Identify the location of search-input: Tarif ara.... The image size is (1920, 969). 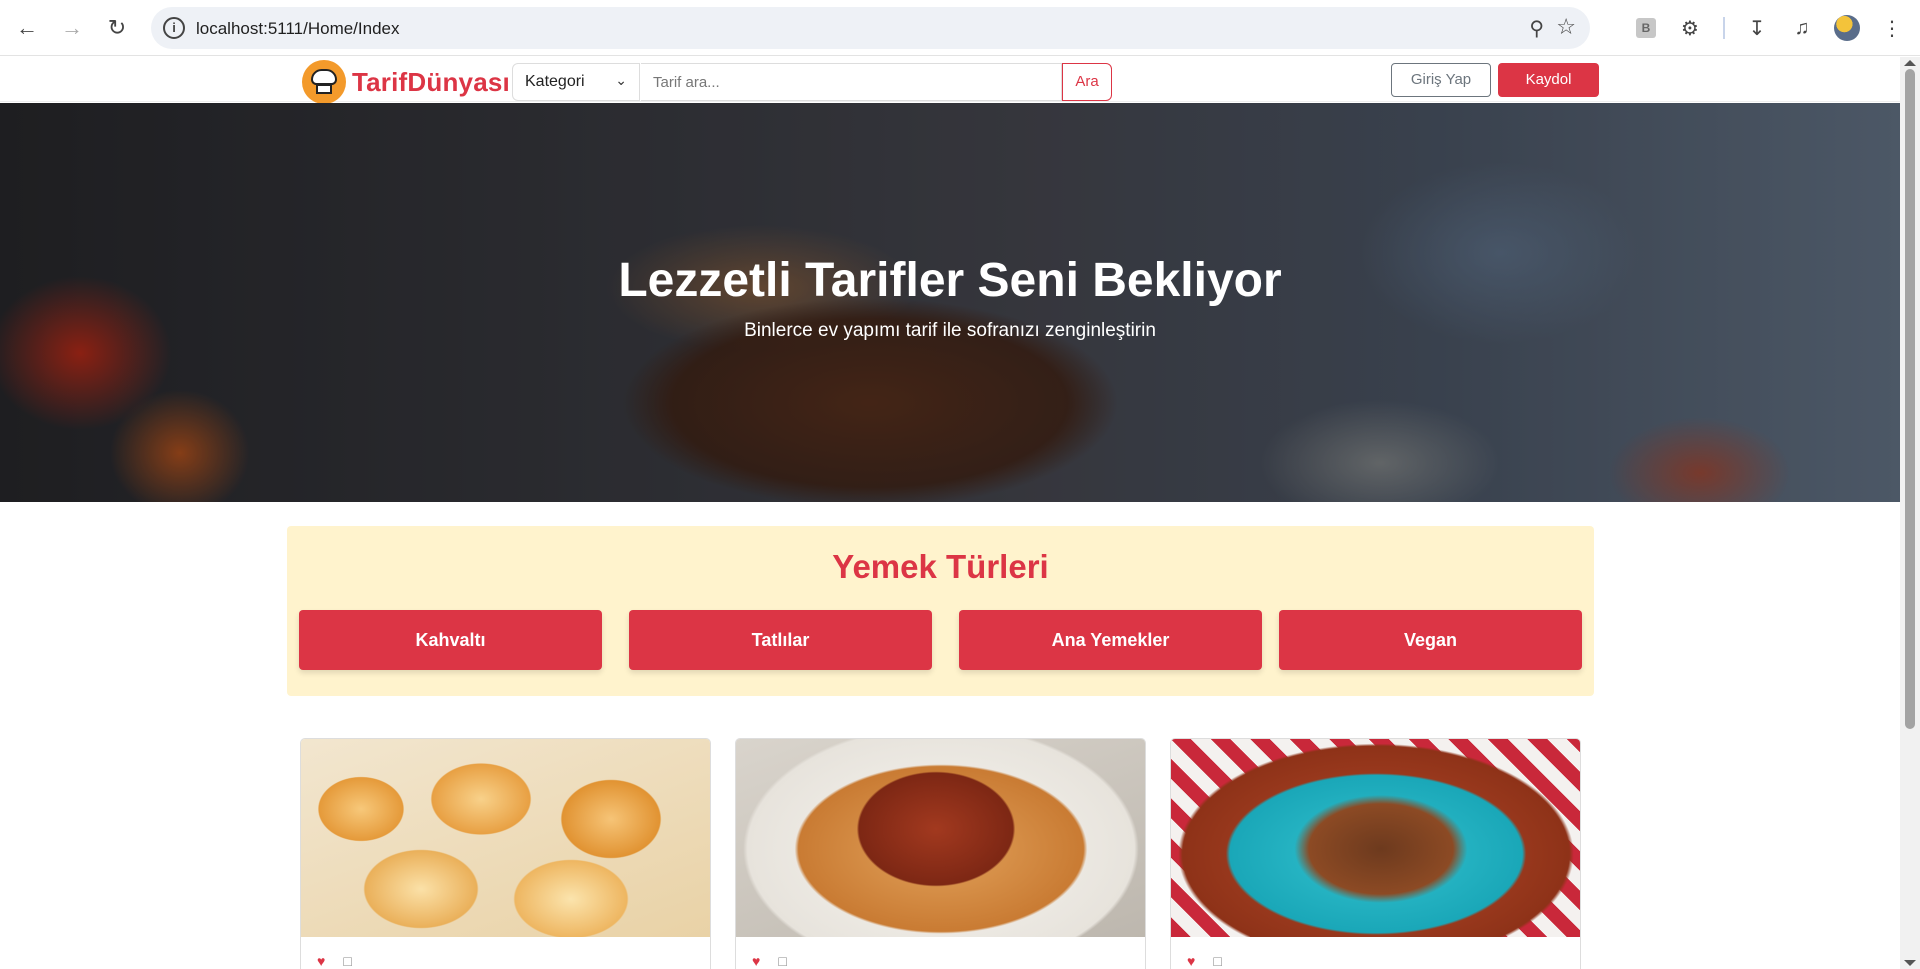
(851, 82).